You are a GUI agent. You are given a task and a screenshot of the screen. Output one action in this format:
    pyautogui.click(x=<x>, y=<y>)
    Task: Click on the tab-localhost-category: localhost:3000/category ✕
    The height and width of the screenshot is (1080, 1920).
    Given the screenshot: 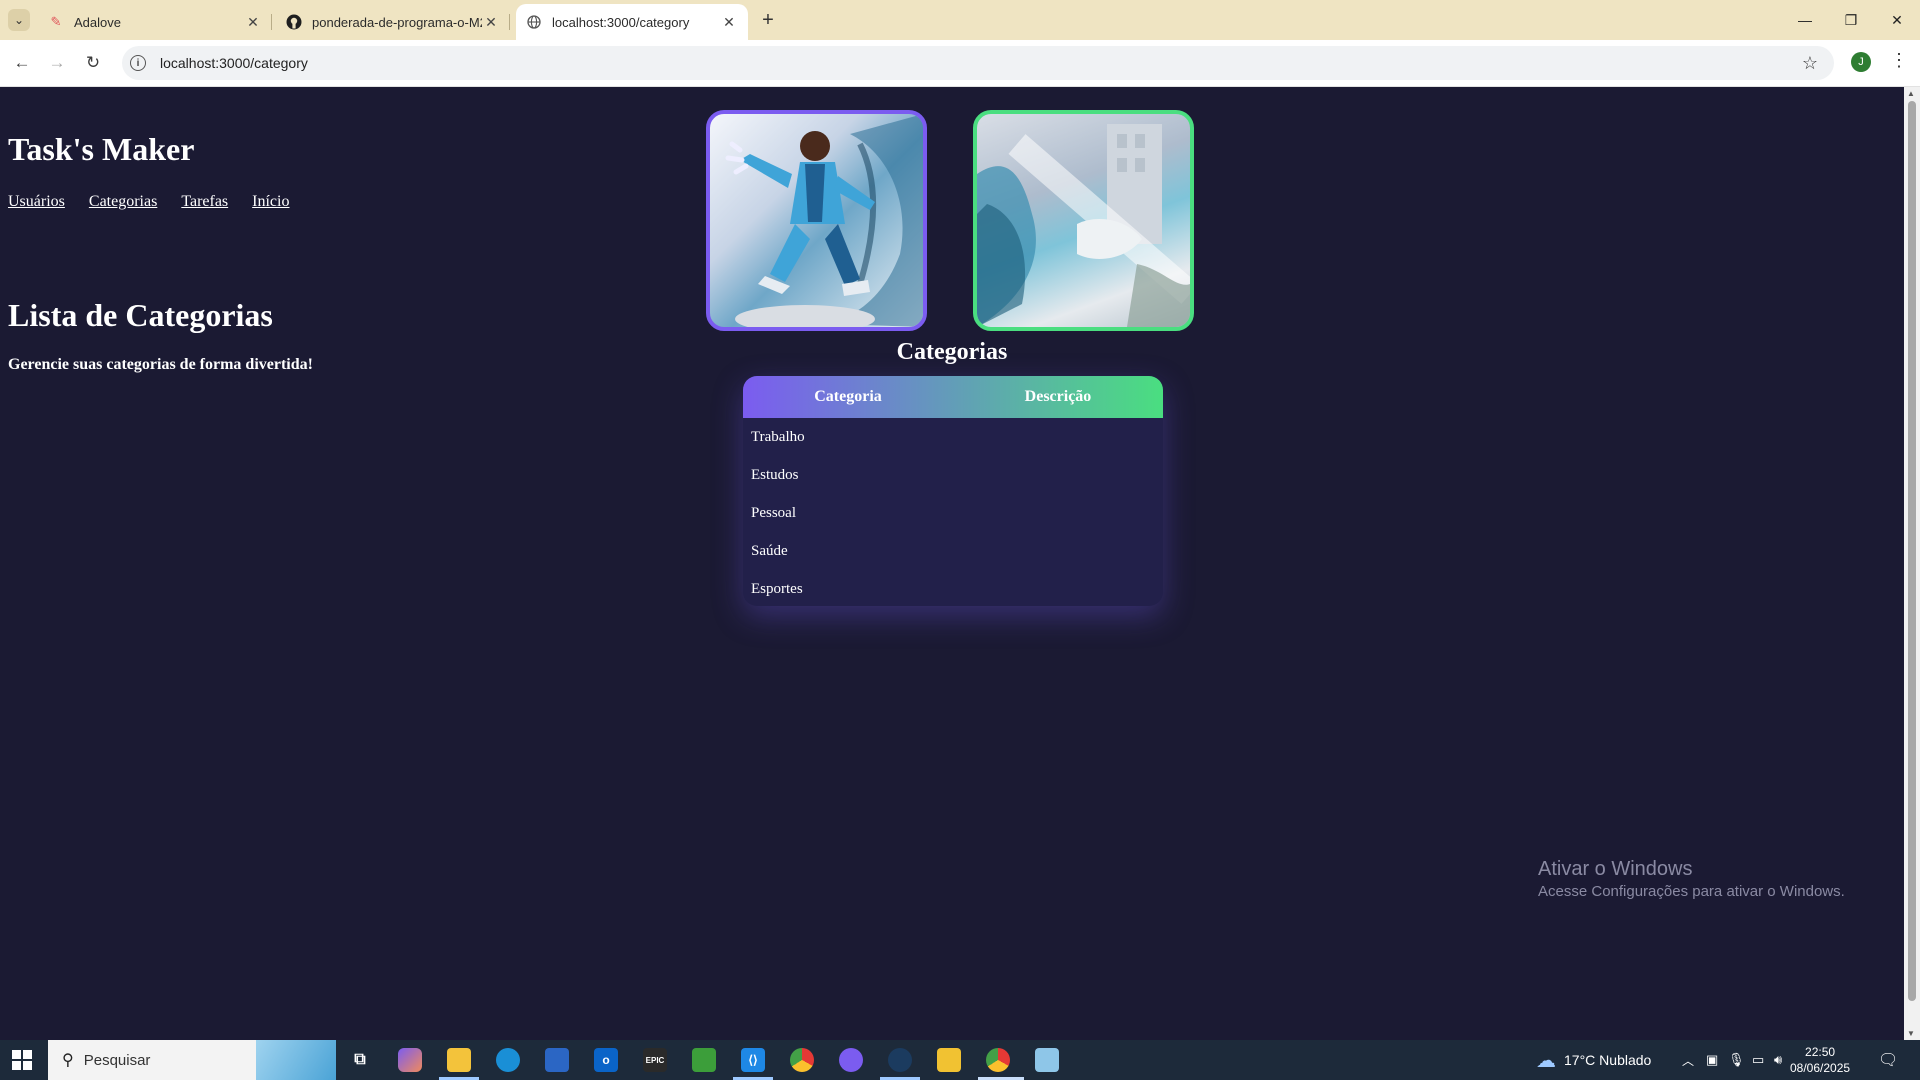 What is the action you would take?
    pyautogui.click(x=632, y=22)
    